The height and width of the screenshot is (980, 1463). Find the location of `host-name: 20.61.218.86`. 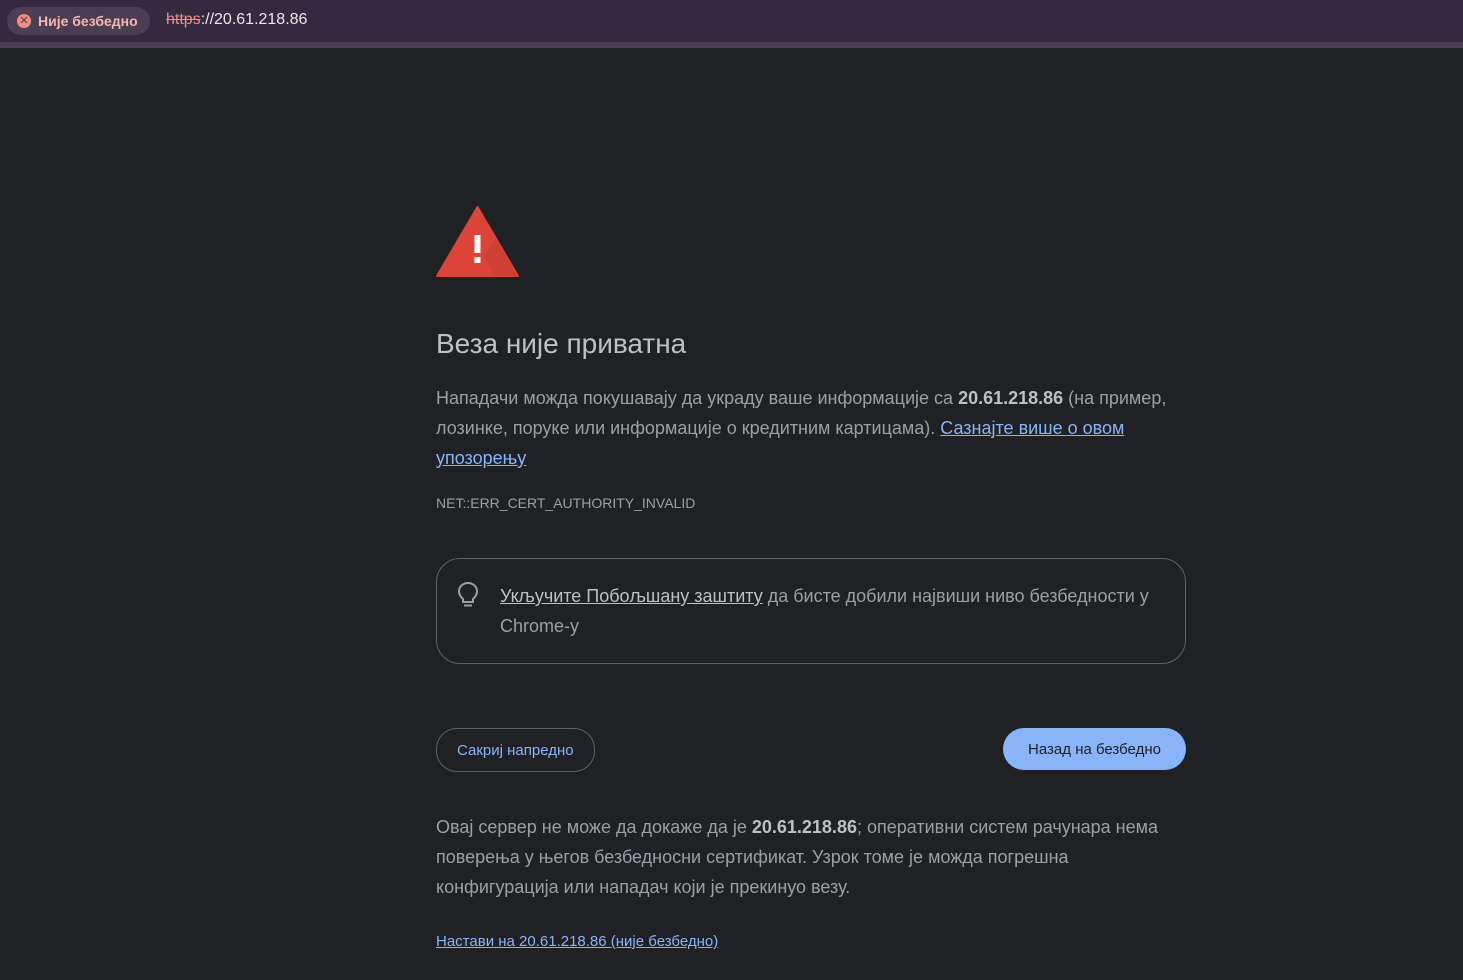

host-name: 20.61.218.86 is located at coordinates (1011, 398).